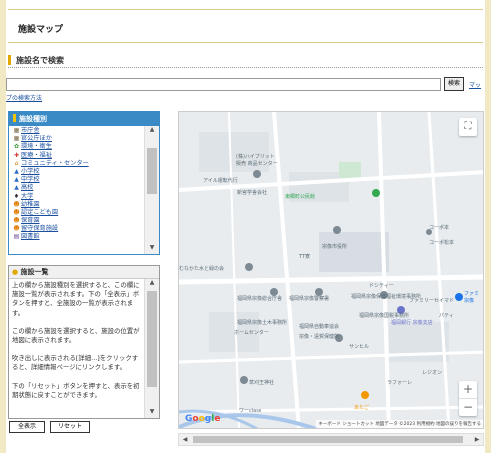 This screenshot has width=491, height=453. I want to click on map-label: ラフォーレ, so click(399, 383).